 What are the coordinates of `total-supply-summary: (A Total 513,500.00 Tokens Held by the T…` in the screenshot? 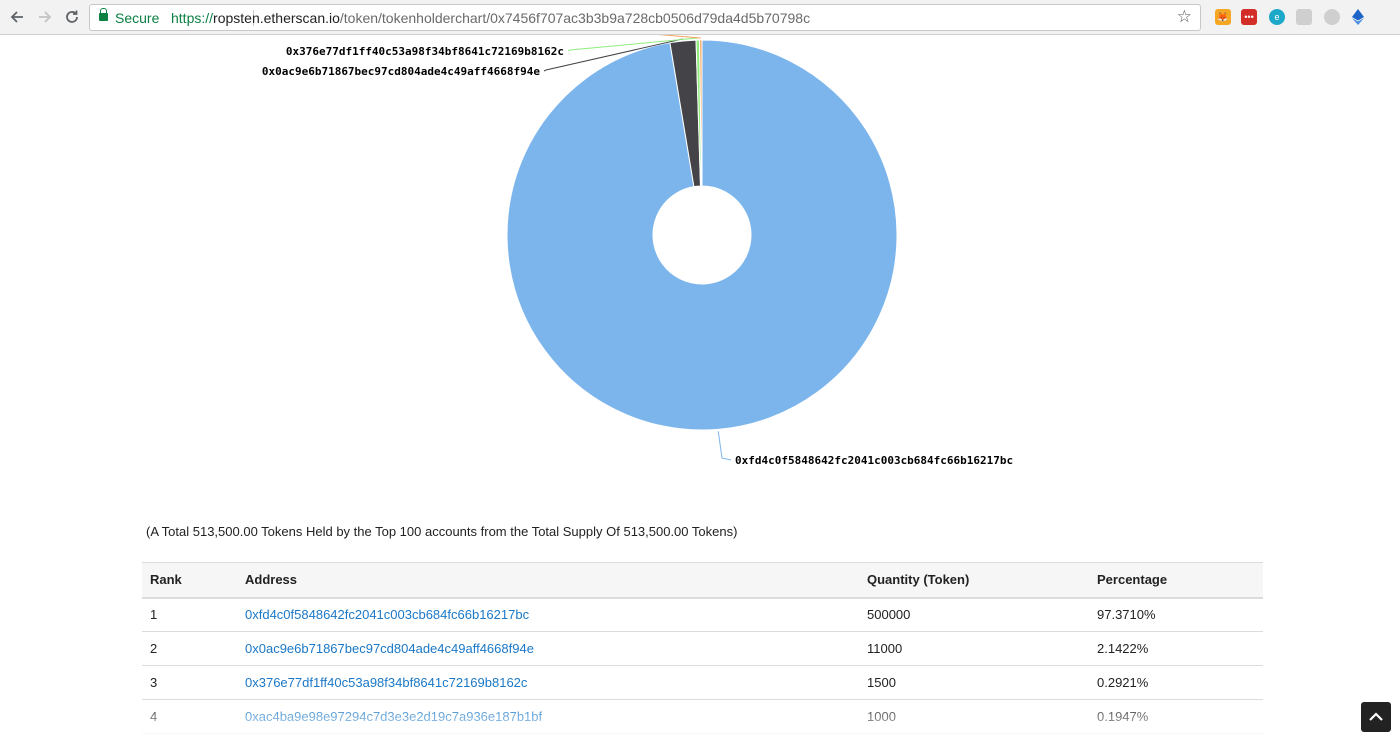 It's located at (442, 531).